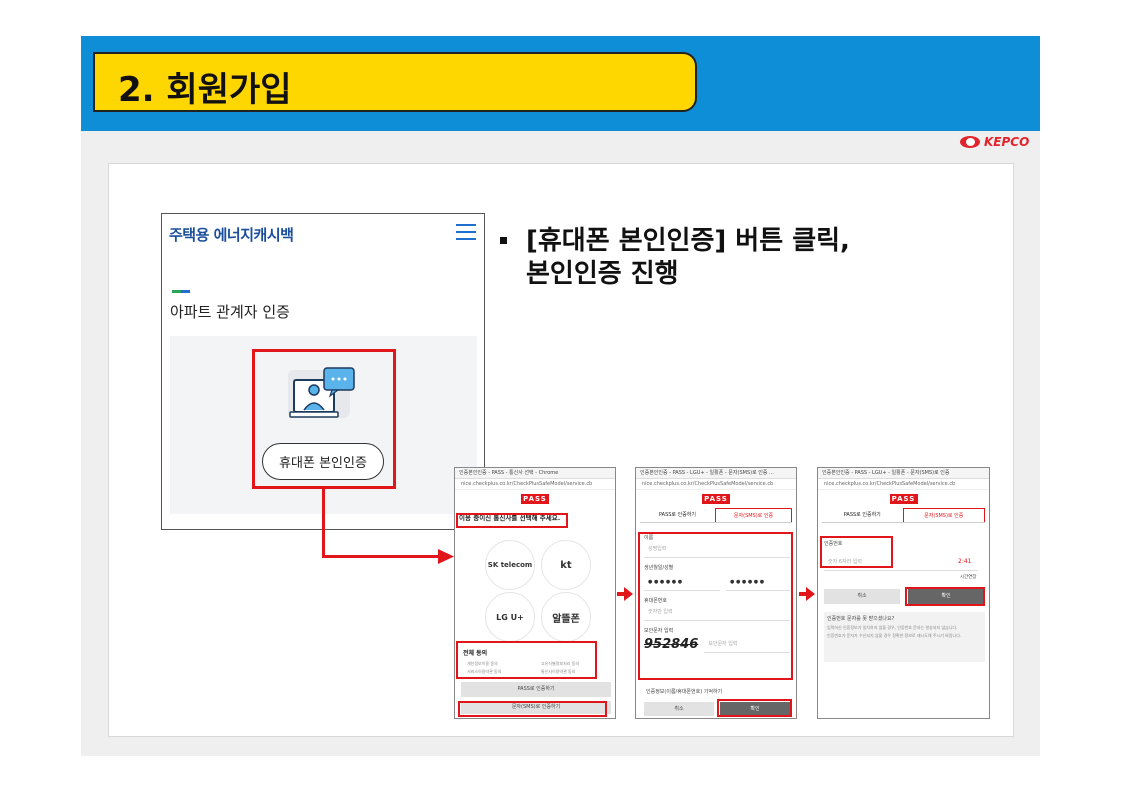 The width and height of the screenshot is (1121, 793). Describe the element at coordinates (968, 577) in the screenshot. I see `extend-time-link: 시간연장` at that location.